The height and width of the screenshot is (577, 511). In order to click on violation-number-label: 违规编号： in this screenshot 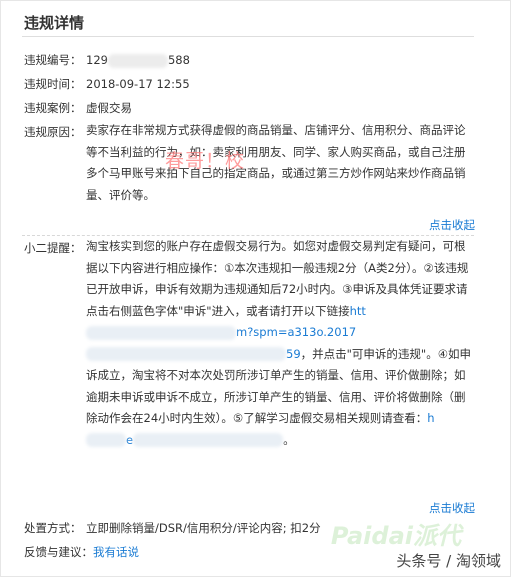, I will do `click(53, 60)`.